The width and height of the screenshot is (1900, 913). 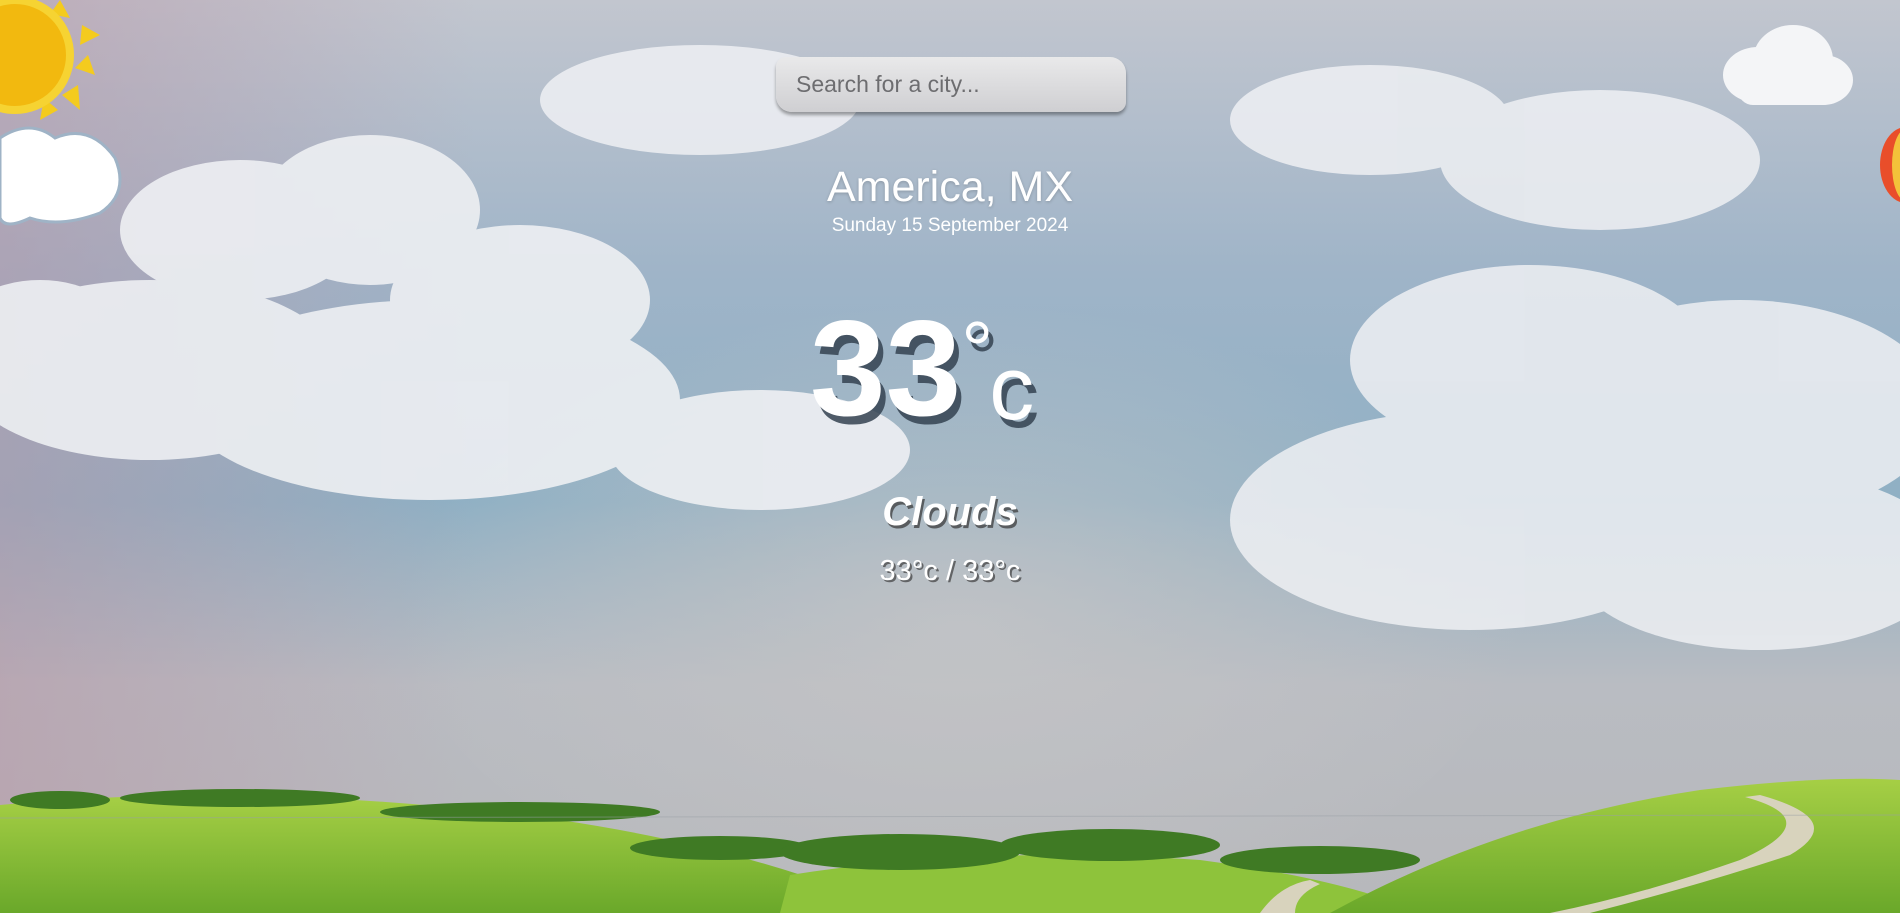 What do you see at coordinates (1788, 65) in the screenshot?
I see `cloud-icon` at bounding box center [1788, 65].